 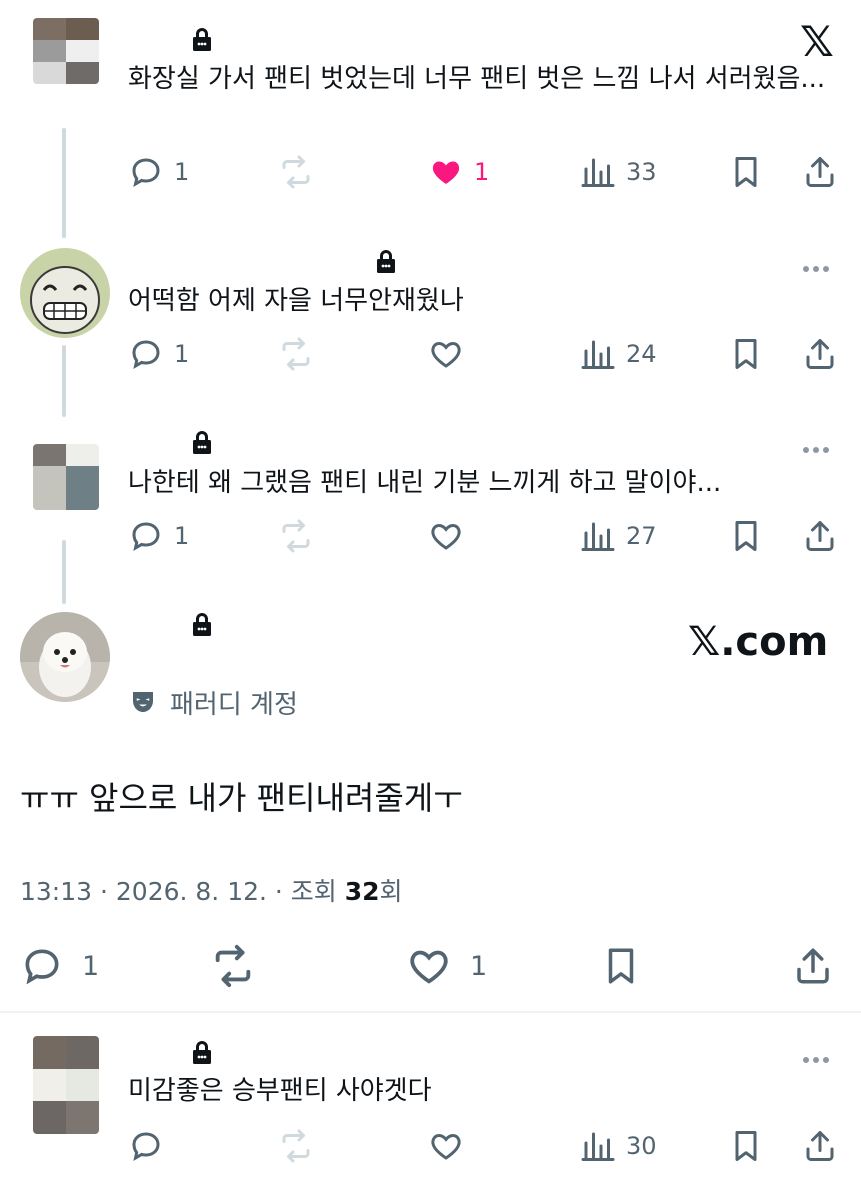 What do you see at coordinates (430, 1012) in the screenshot?
I see `divider` at bounding box center [430, 1012].